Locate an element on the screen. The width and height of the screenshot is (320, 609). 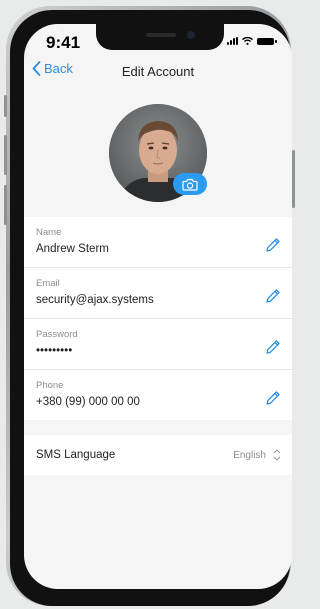
nav-bar: Back Edit Account is located at coordinates (158, 72).